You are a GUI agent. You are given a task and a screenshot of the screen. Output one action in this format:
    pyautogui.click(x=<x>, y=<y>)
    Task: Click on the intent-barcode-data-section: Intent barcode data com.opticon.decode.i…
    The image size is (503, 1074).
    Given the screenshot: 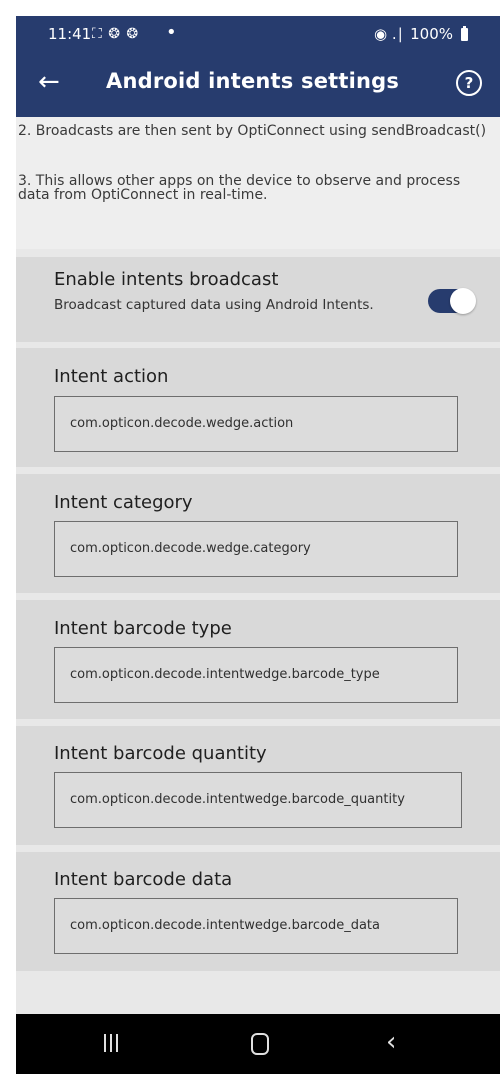 What is the action you would take?
    pyautogui.click(x=258, y=911)
    